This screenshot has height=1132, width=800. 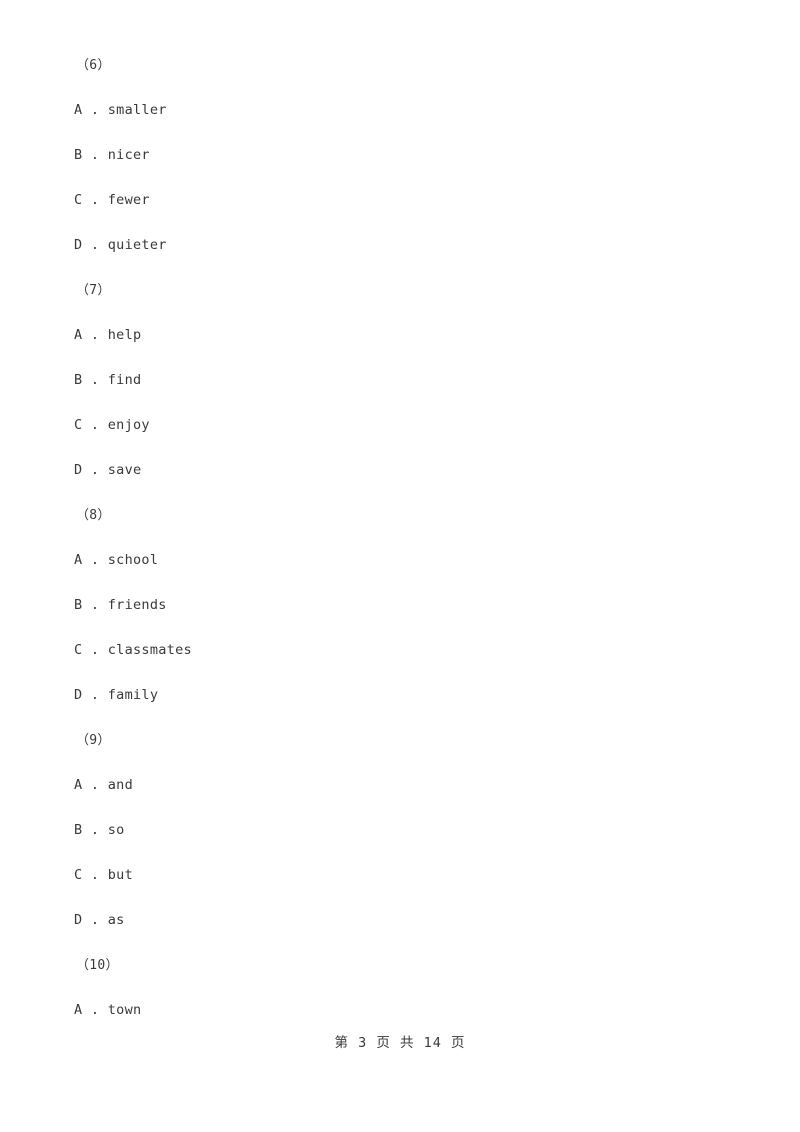 I want to click on option-b: B . nicer, so click(x=400, y=155).